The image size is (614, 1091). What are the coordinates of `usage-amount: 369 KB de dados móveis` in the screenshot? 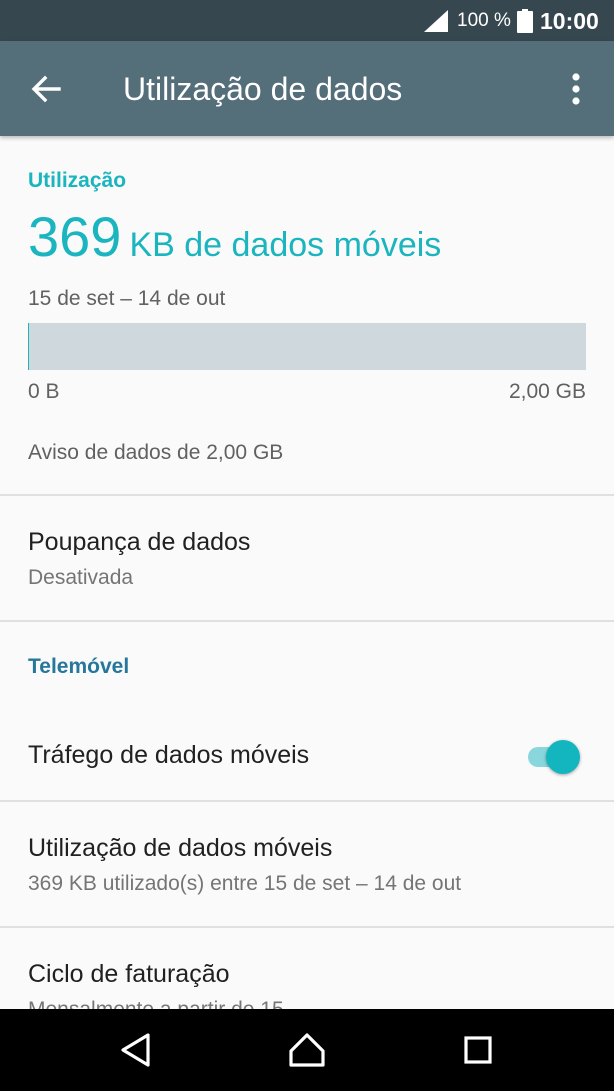 It's located at (234, 241).